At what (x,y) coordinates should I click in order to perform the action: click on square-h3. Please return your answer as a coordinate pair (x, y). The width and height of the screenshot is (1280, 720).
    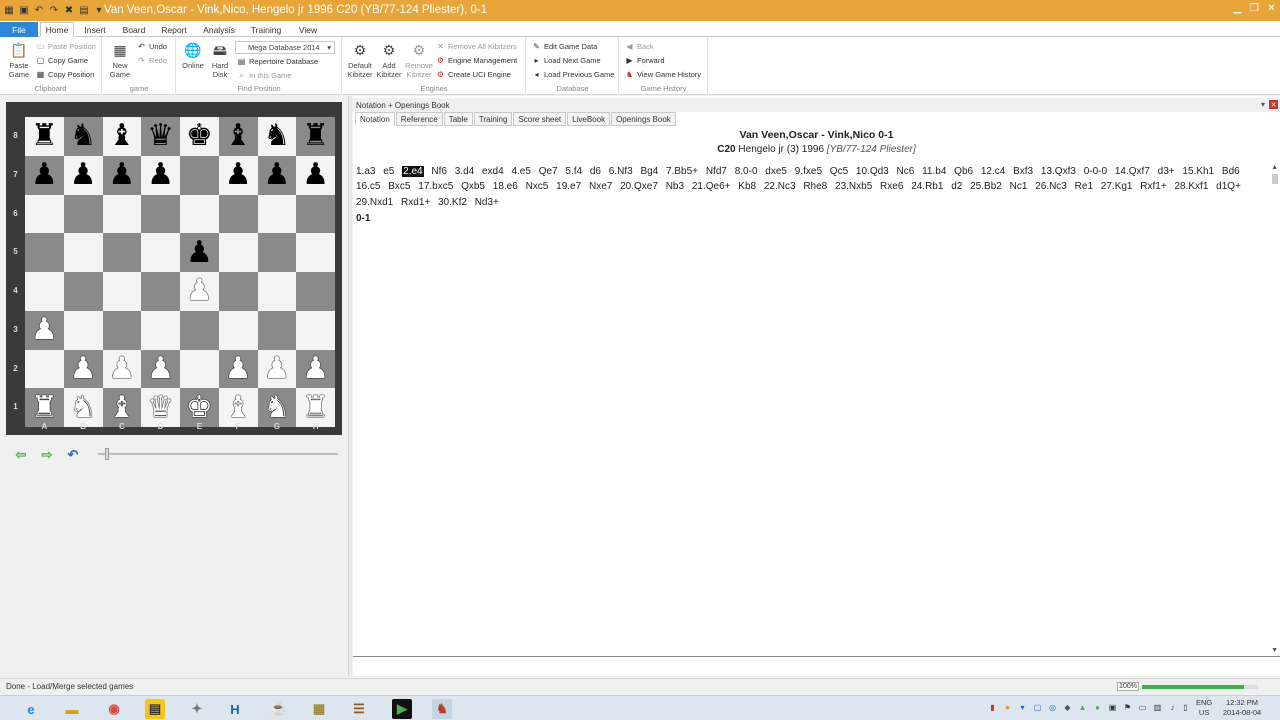
    Looking at the image, I should click on (315, 330).